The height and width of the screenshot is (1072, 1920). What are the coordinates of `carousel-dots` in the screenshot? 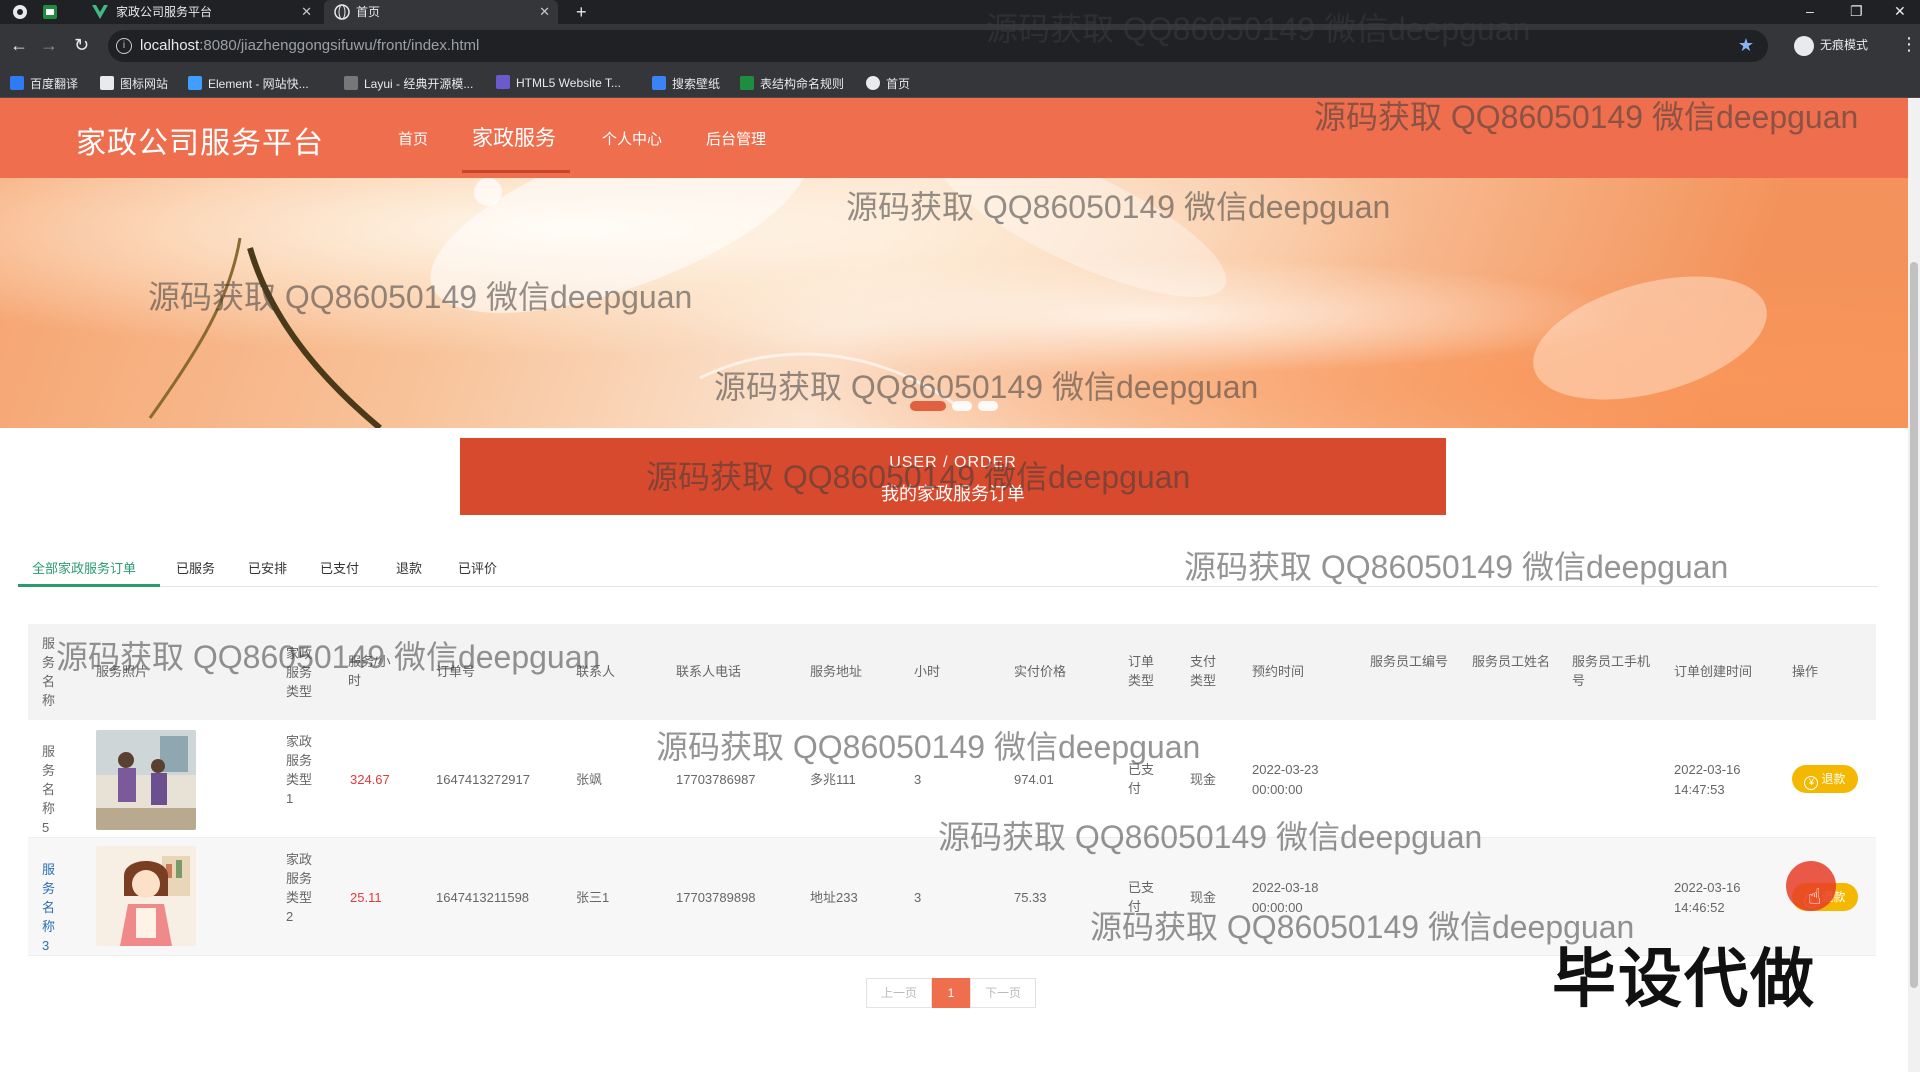 It's located at (953, 407).